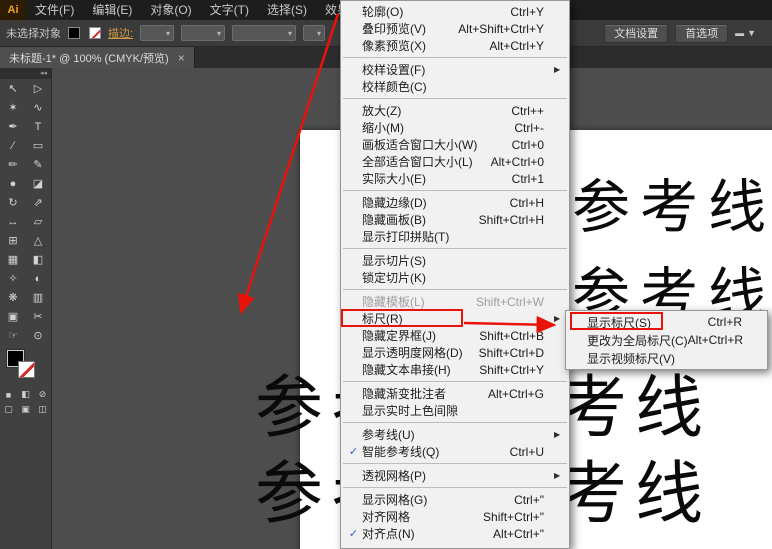  I want to click on collapse-panel-icon: ◂◂, so click(25, 73).